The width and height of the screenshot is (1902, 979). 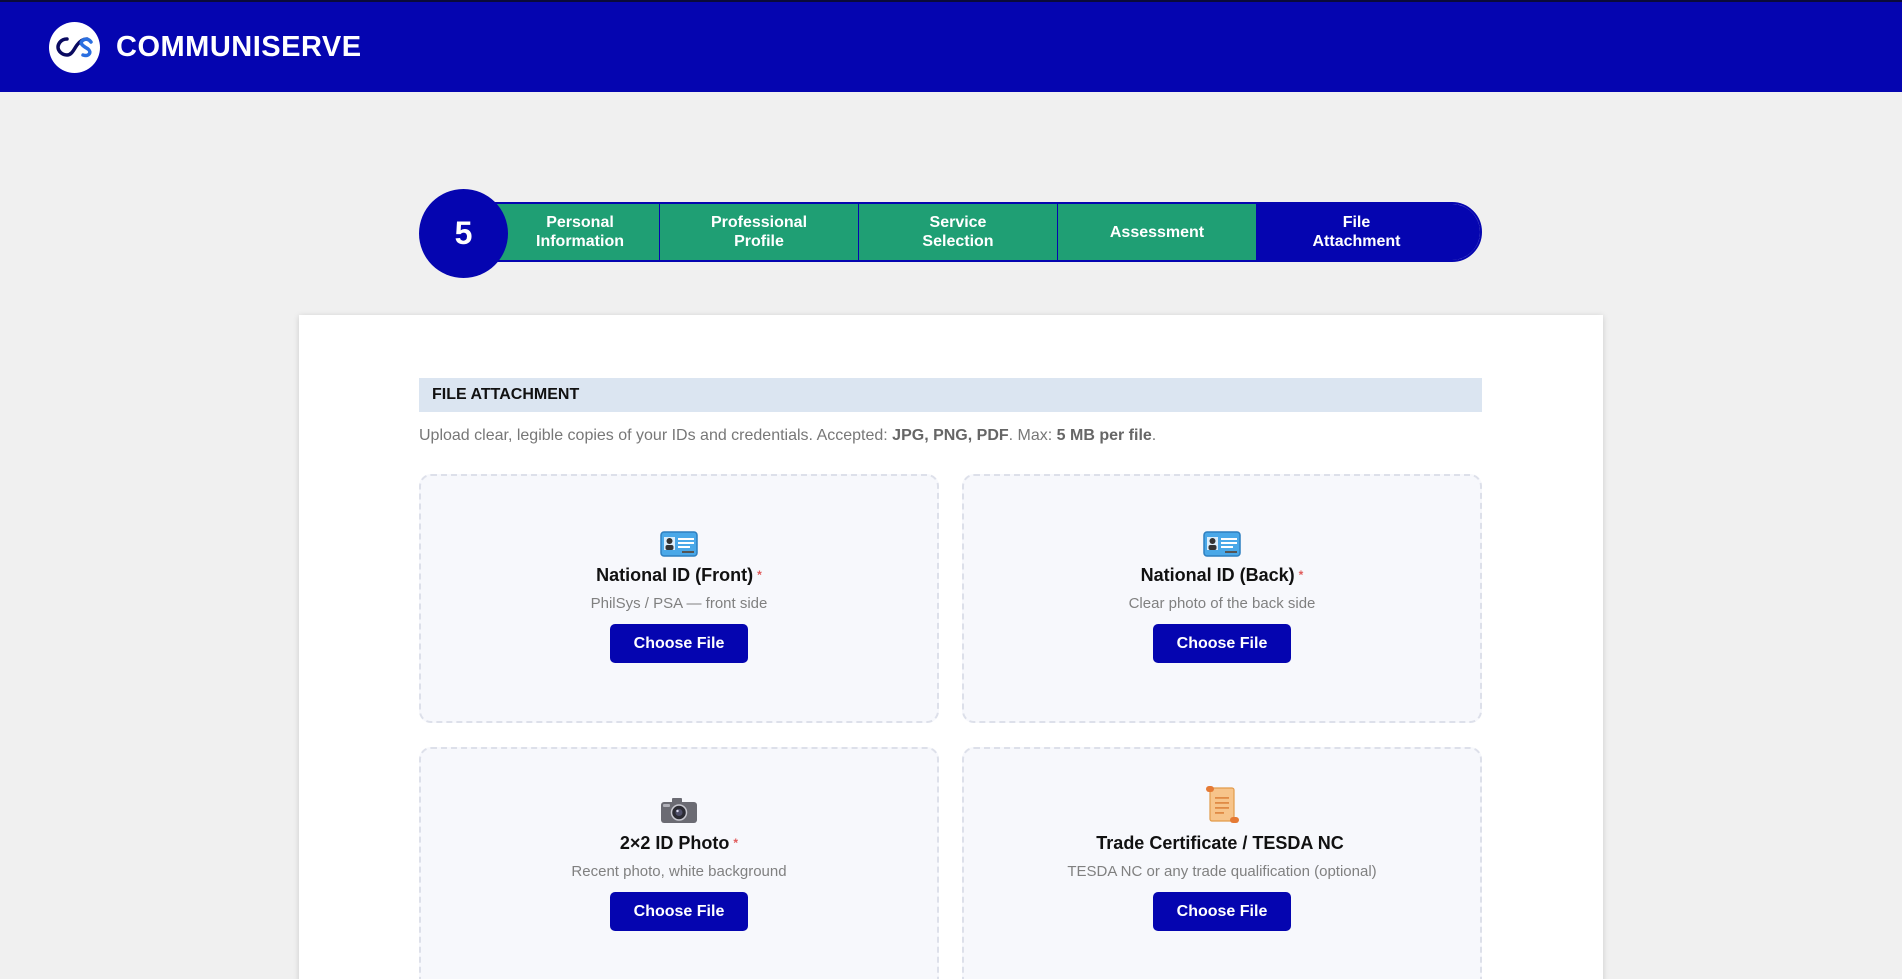 What do you see at coordinates (759, 232) in the screenshot?
I see `step-professional-profile: Professional Profile` at bounding box center [759, 232].